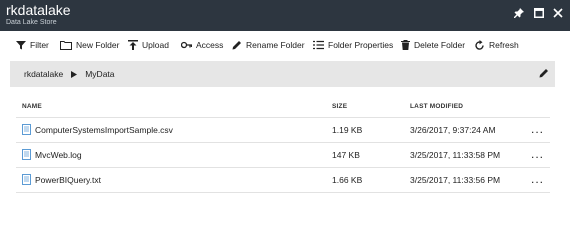 This screenshot has width=570, height=240. I want to click on chevron-right-icon, so click(74, 74).